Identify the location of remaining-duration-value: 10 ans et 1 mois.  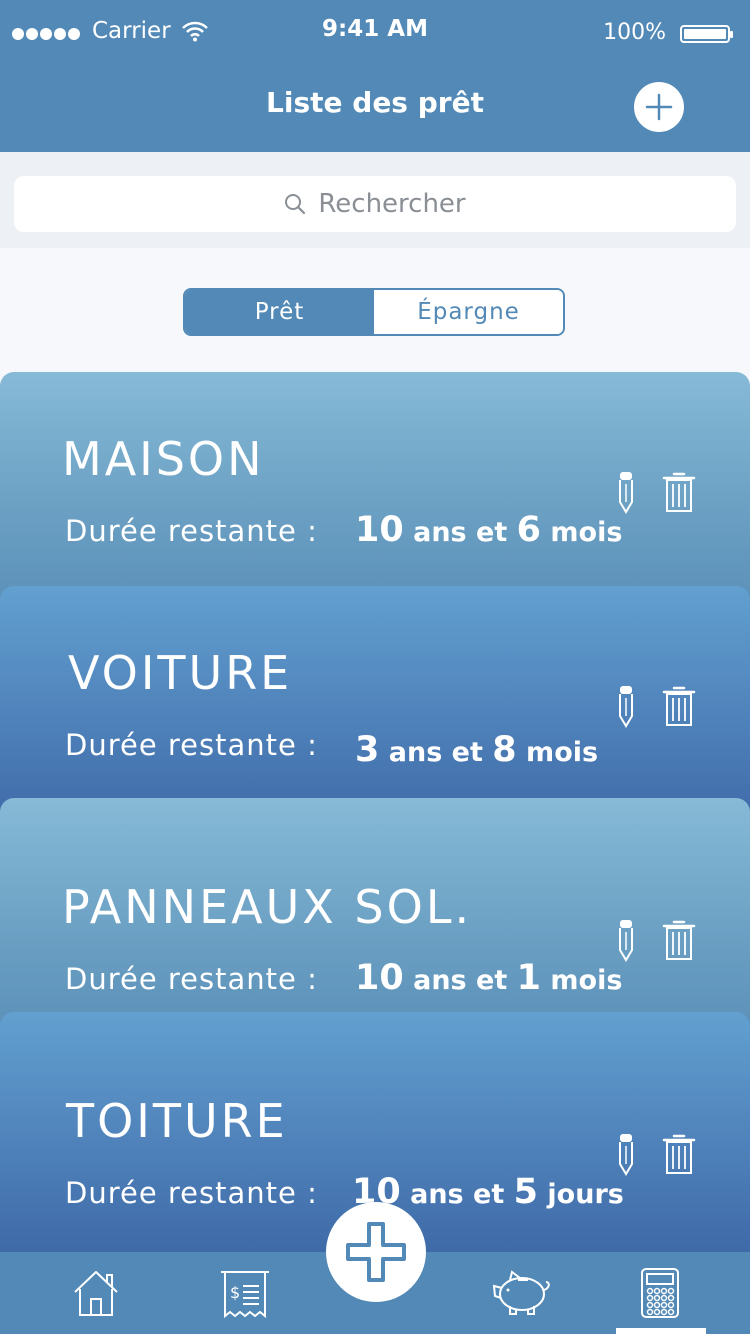
(489, 978).